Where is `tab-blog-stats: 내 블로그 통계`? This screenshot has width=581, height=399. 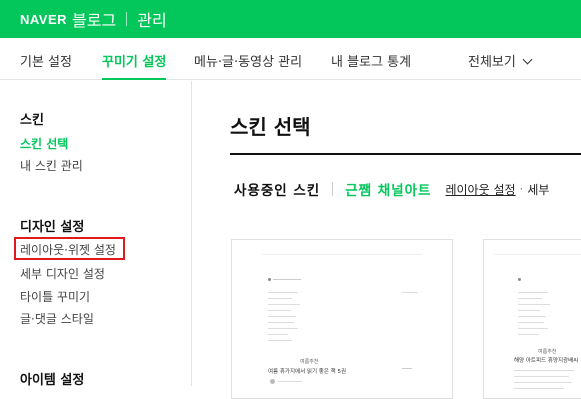 tab-blog-stats: 내 블로그 통계 is located at coordinates (371, 60).